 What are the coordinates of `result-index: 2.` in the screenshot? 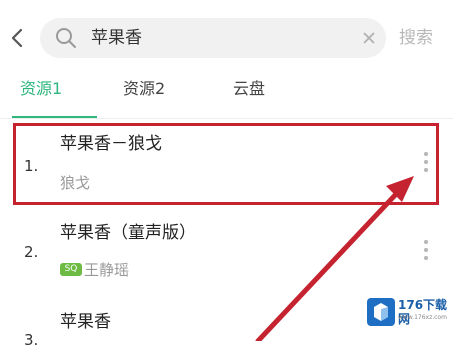 It's located at (31, 252).